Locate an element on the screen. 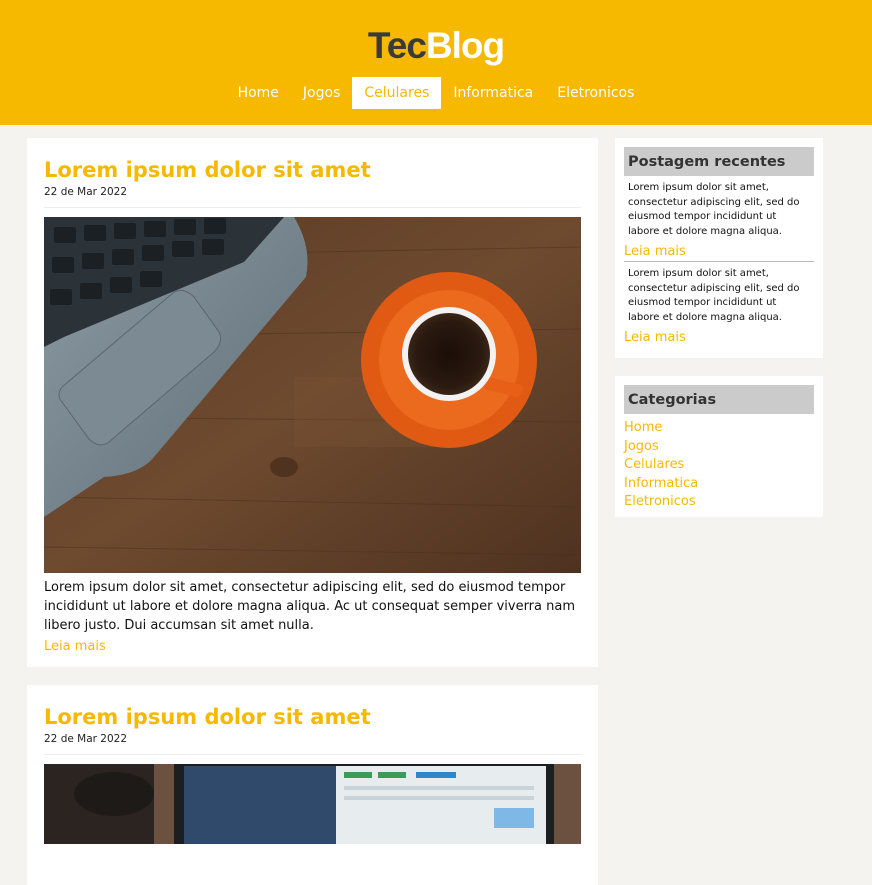 The width and height of the screenshot is (872, 885). nav-jogos: Jogos is located at coordinates (321, 93).